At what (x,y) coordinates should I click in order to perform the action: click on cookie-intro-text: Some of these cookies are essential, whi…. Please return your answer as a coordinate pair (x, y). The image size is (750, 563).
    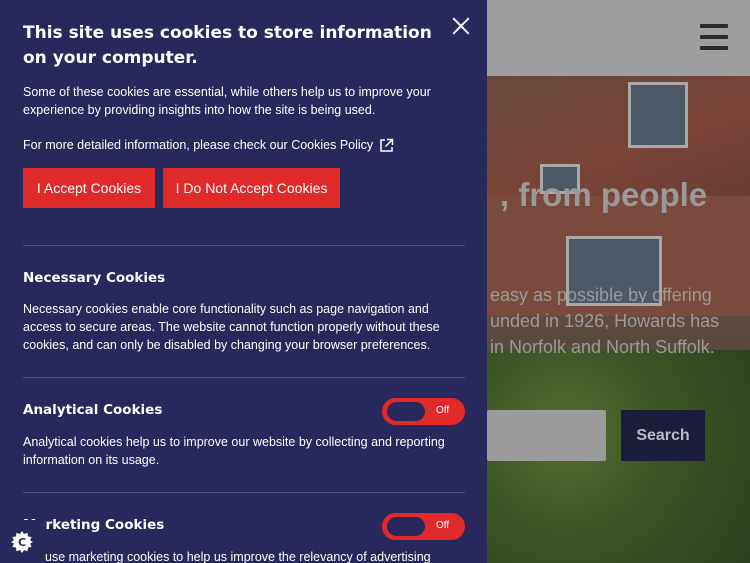
    Looking at the image, I should click on (227, 101).